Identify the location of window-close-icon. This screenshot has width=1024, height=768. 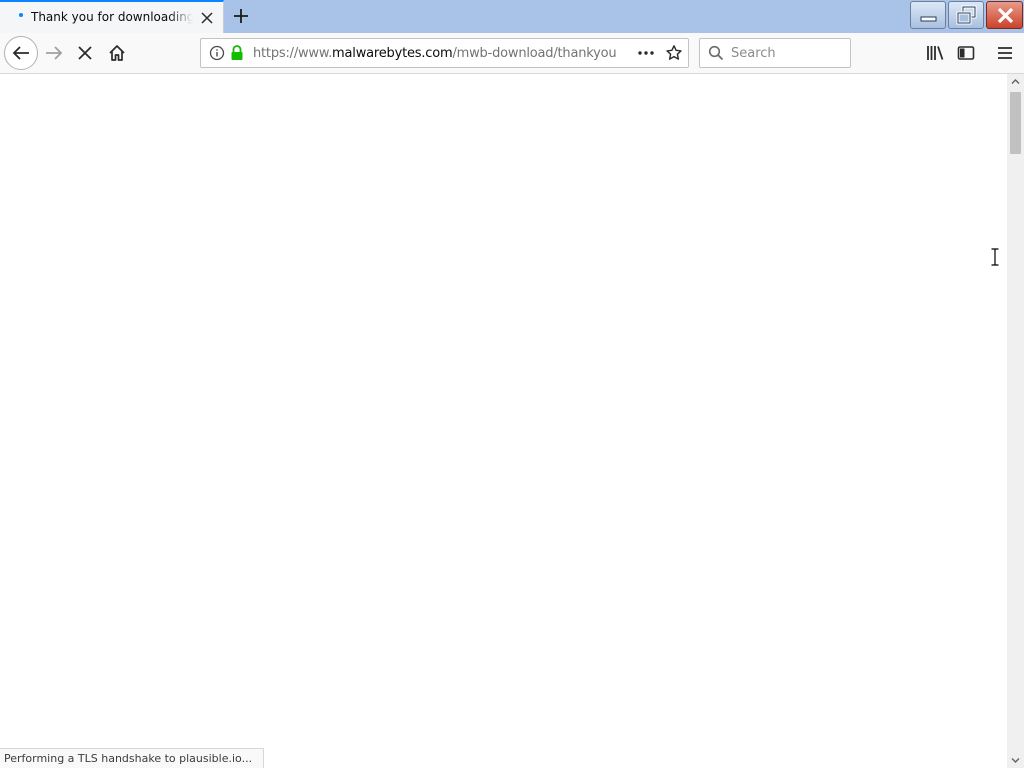
(1005, 15).